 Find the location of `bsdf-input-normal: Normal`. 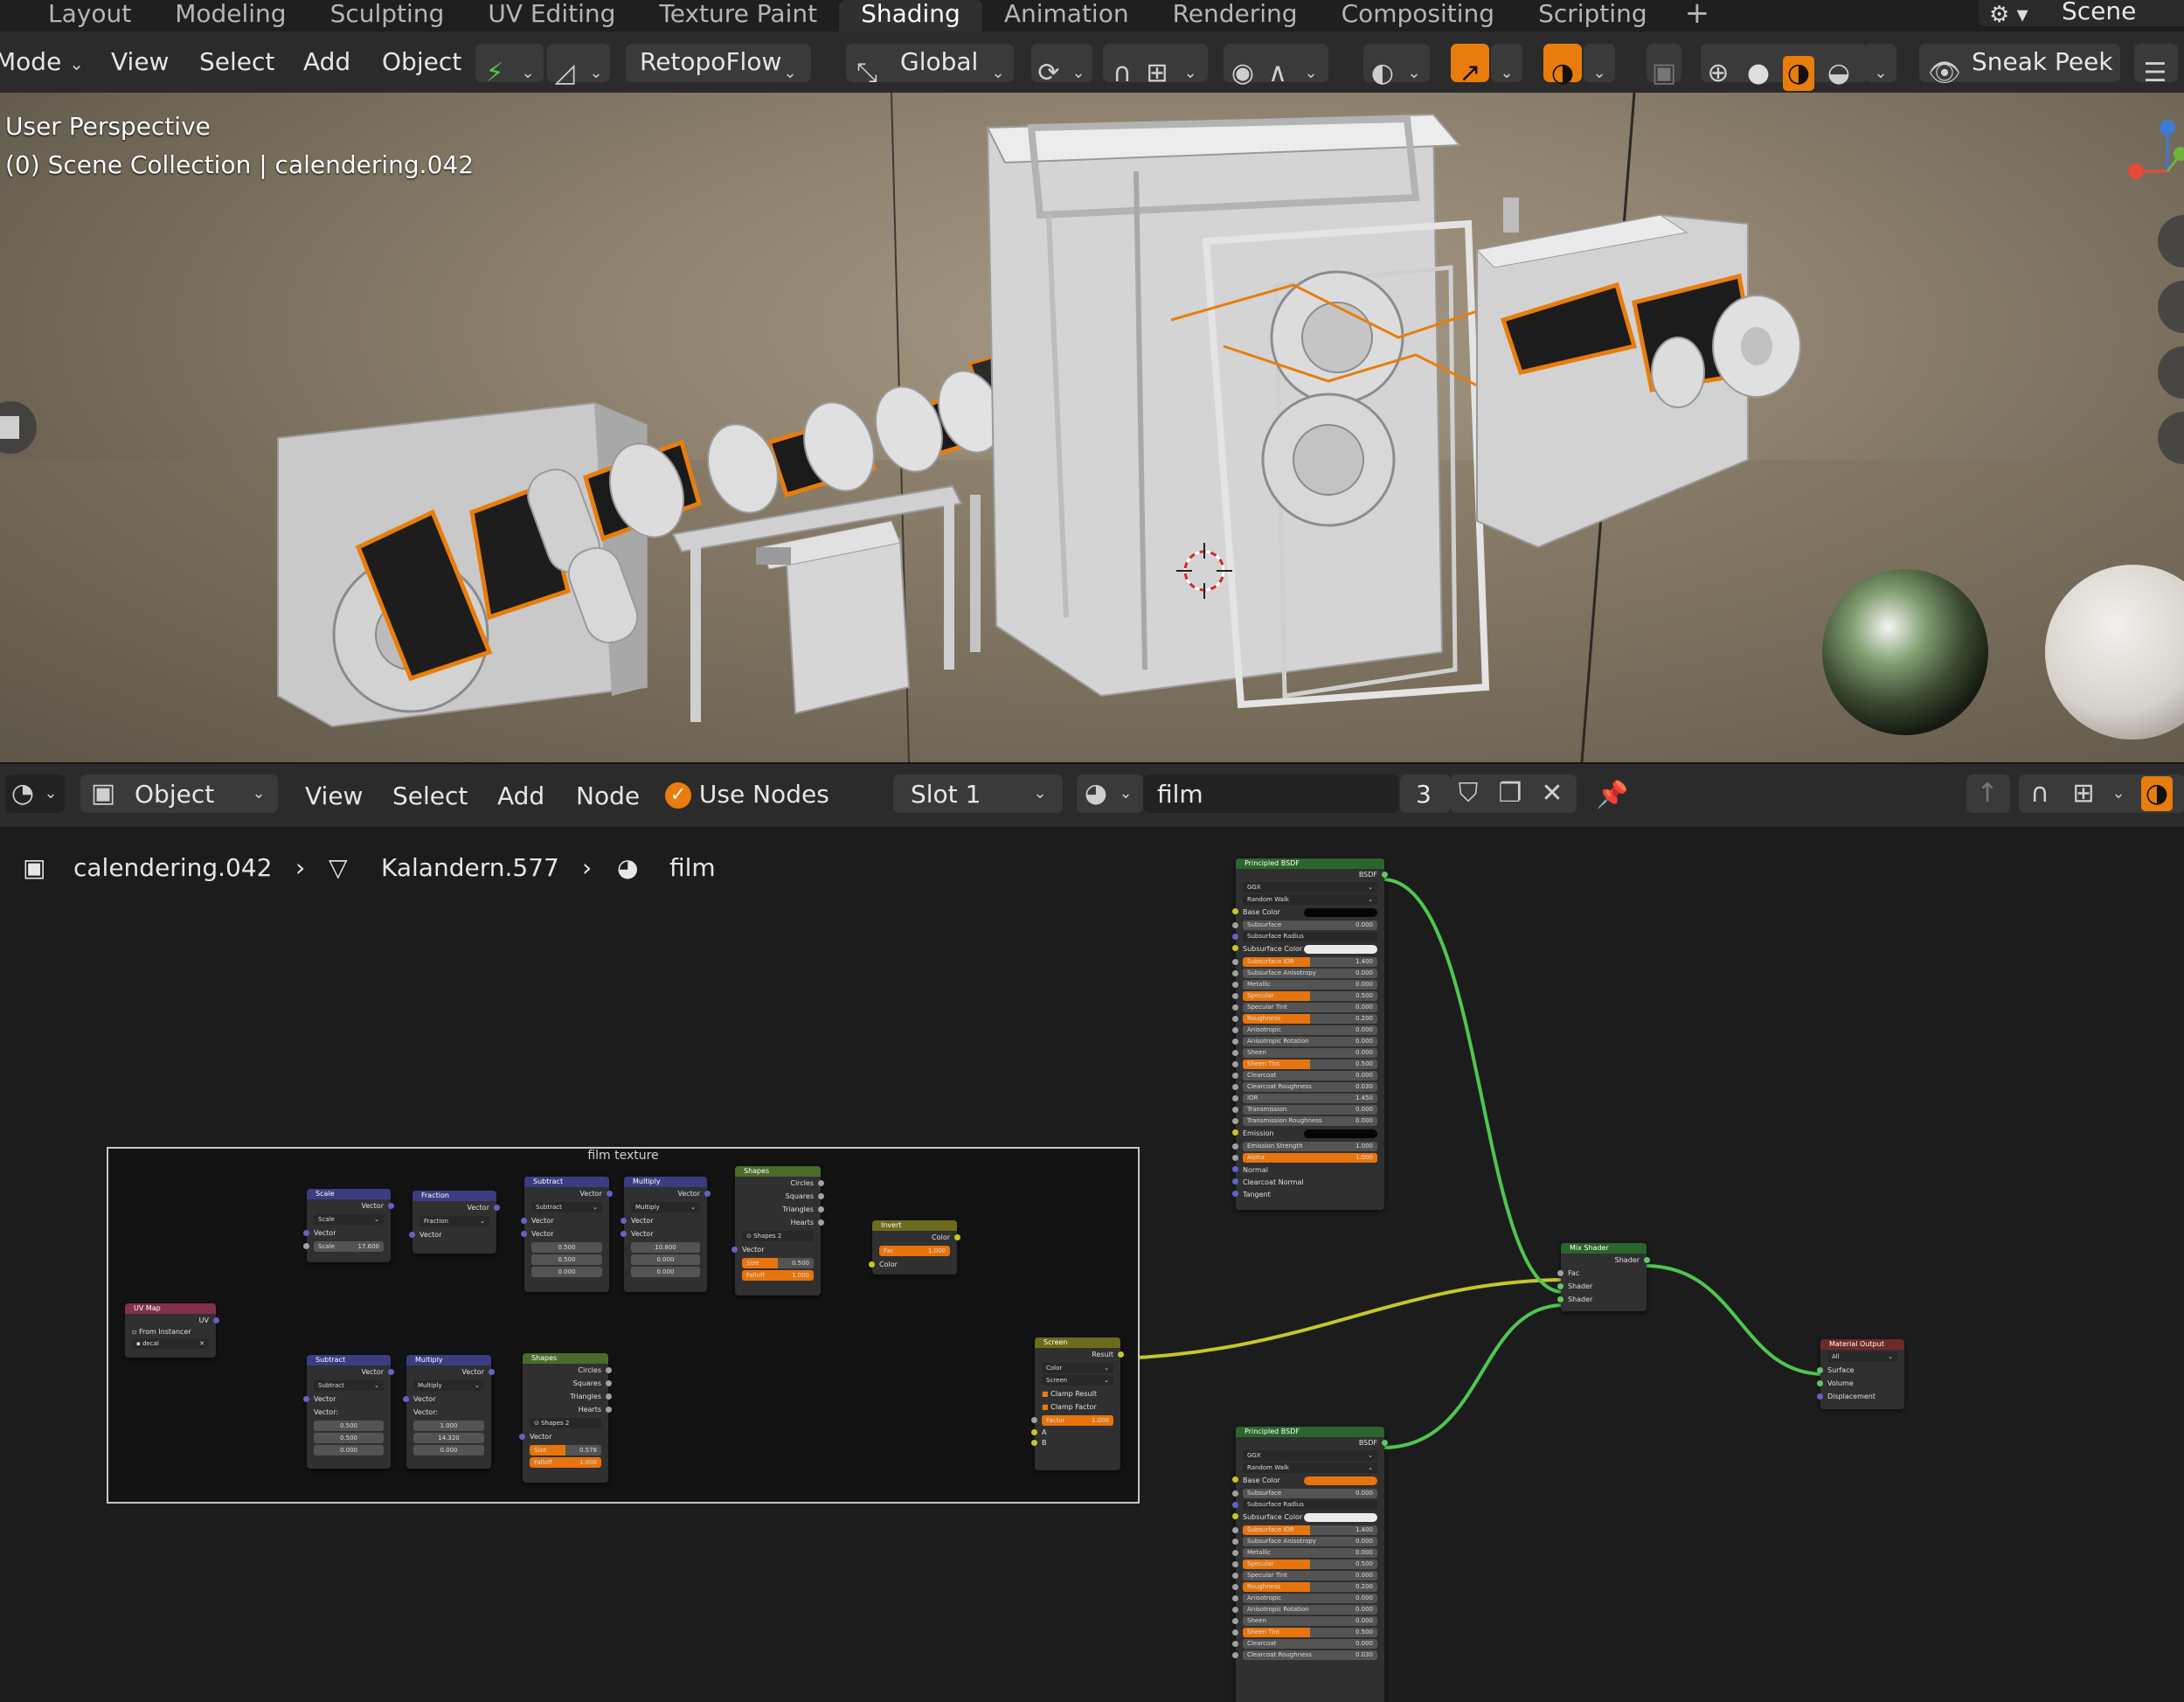

bsdf-input-normal: Normal is located at coordinates (1308, 1170).